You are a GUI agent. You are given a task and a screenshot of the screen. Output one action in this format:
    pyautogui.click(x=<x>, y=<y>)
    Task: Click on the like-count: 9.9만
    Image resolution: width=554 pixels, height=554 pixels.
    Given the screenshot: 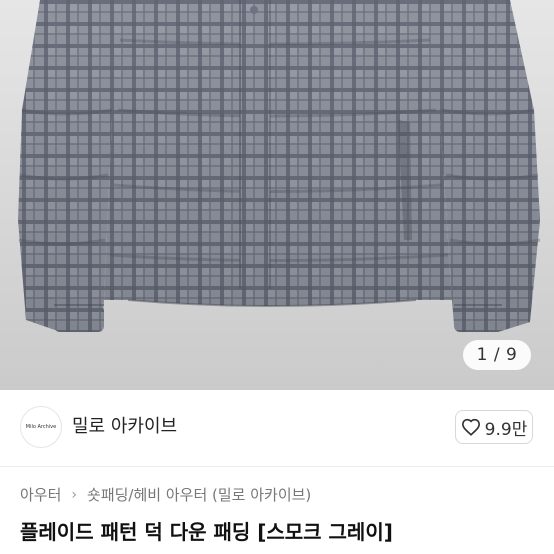 What is the action you would take?
    pyautogui.click(x=506, y=429)
    